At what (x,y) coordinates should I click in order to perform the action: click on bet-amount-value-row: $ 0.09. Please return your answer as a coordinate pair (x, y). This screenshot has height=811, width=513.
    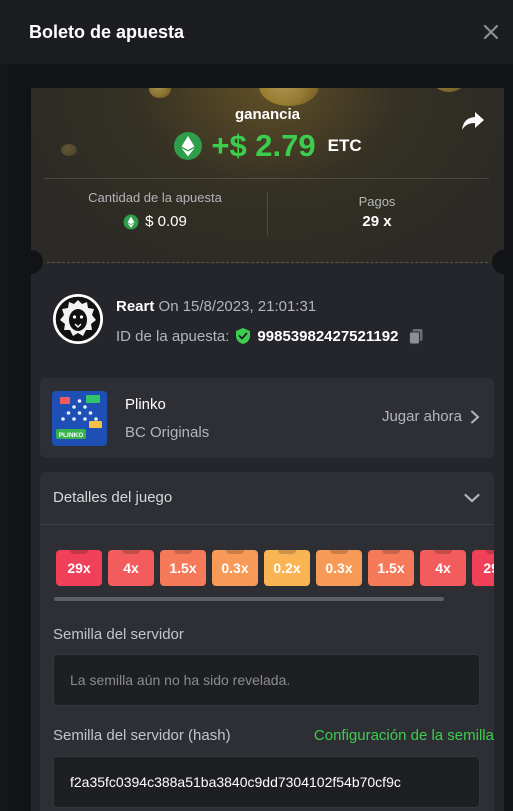
    Looking at the image, I should click on (155, 221).